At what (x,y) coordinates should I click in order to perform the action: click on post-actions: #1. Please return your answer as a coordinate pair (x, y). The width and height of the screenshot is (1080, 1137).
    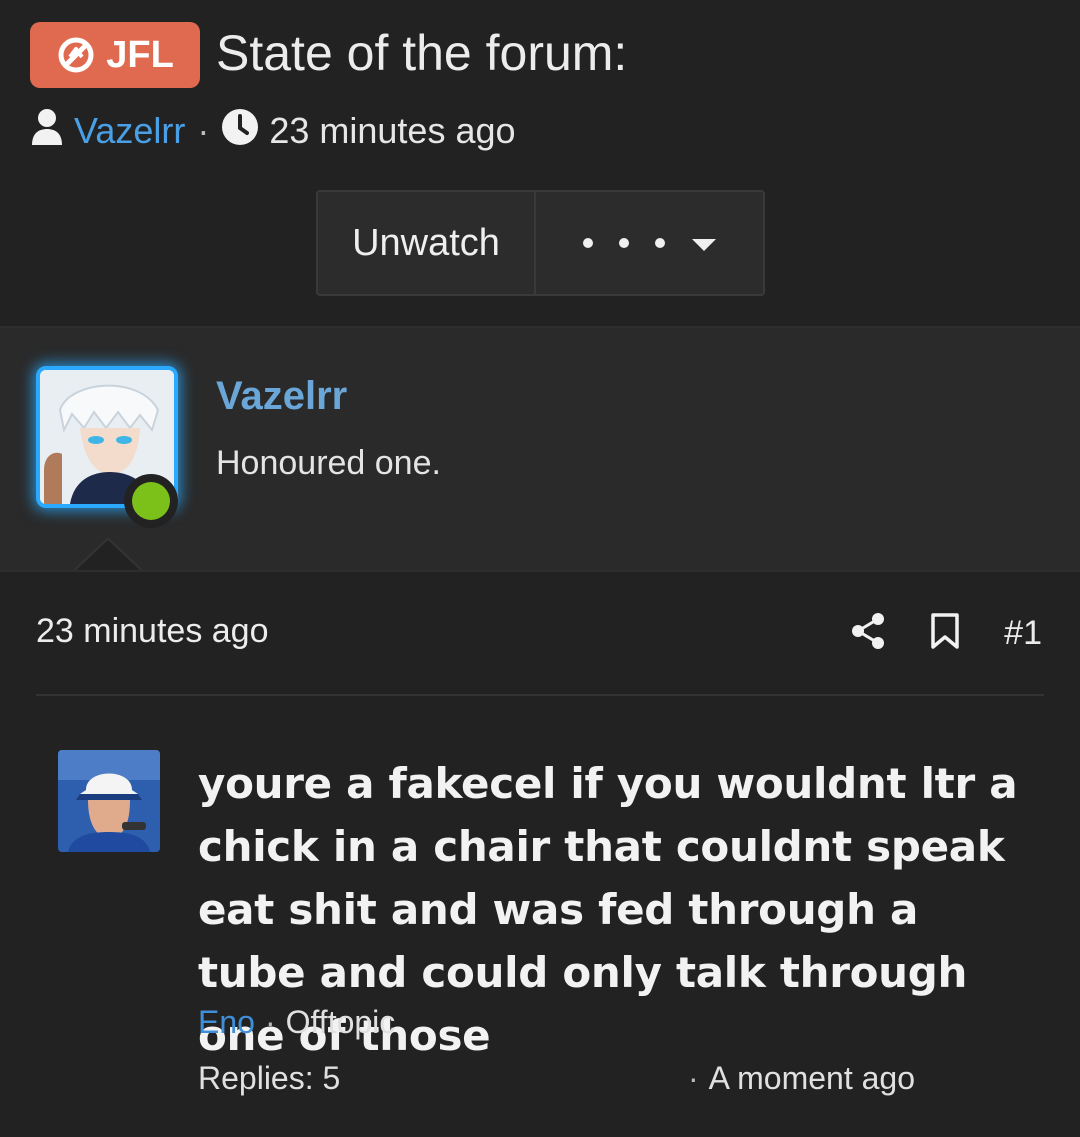
    Looking at the image, I should click on (946, 633).